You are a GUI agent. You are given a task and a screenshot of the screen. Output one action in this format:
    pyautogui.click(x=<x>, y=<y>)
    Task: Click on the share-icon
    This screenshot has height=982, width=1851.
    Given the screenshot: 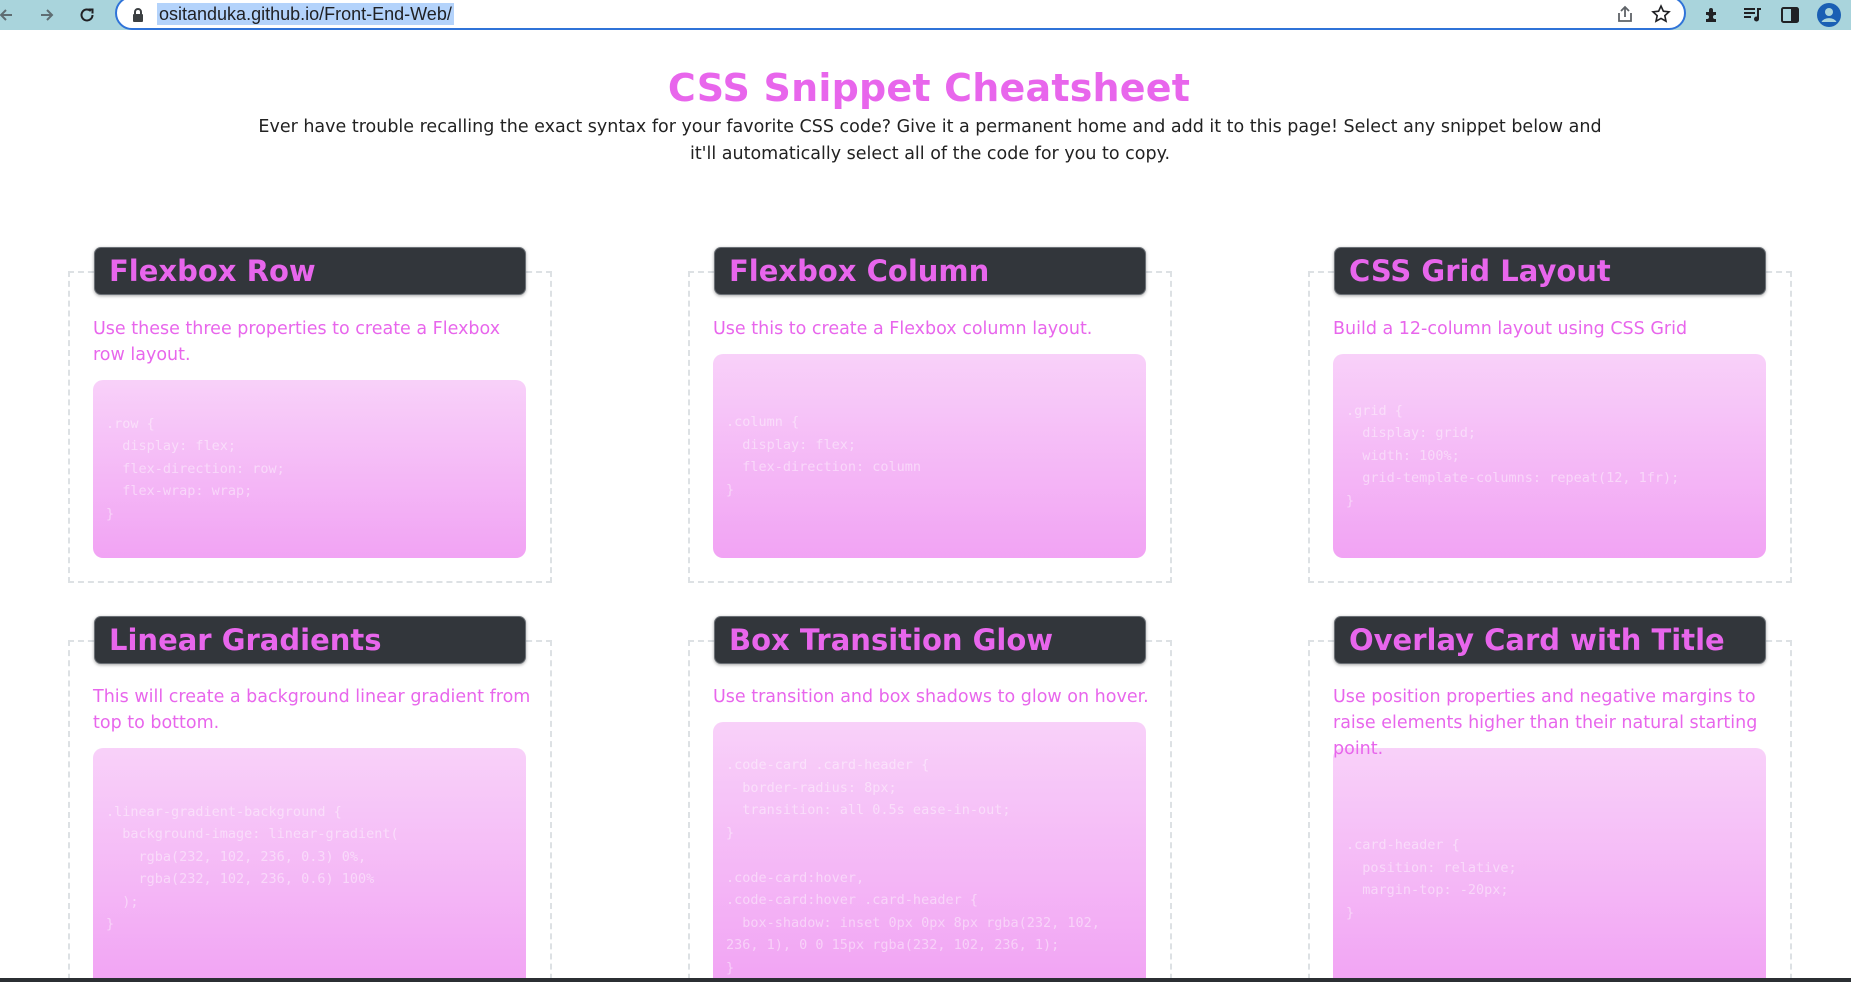 What is the action you would take?
    pyautogui.click(x=1625, y=14)
    